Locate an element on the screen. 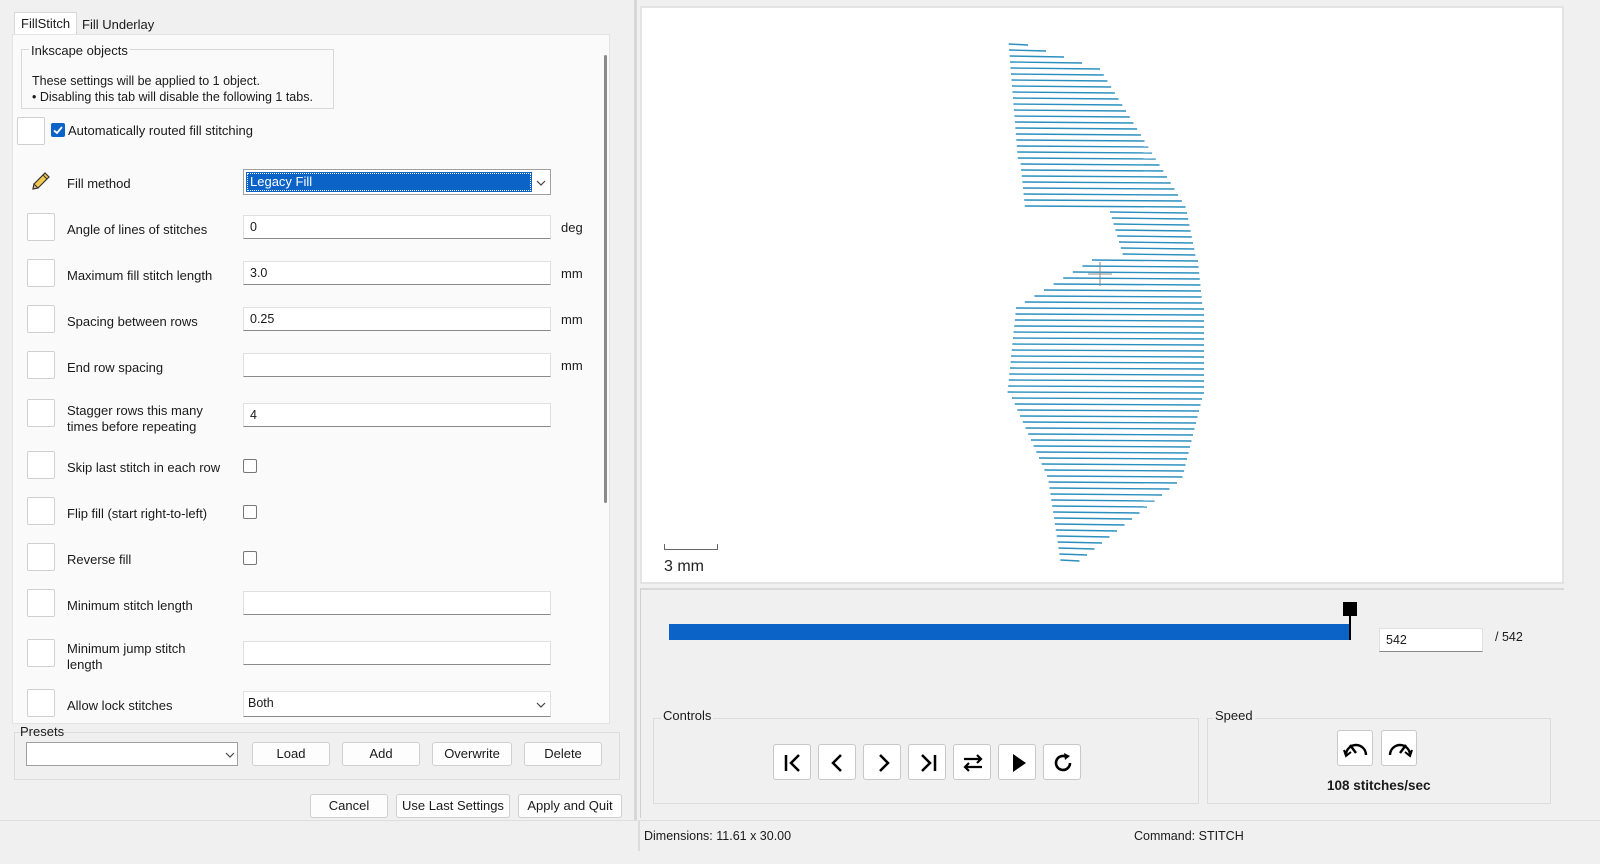  lock-label: Allow lock stitches is located at coordinates (120, 705).